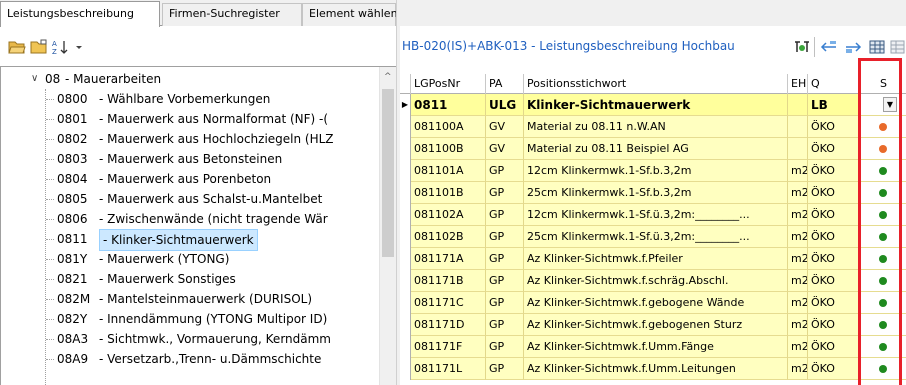 The image size is (906, 385). What do you see at coordinates (448, 193) in the screenshot?
I see `cell-nr: 081101B` at bounding box center [448, 193].